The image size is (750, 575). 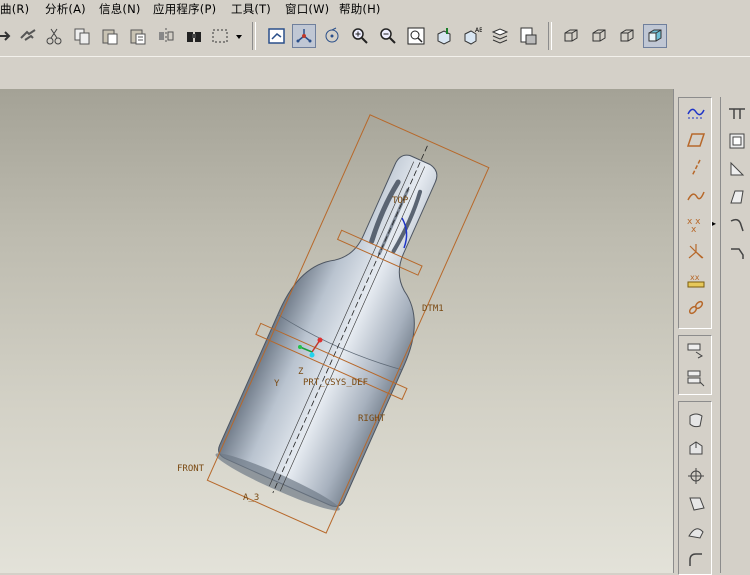 What do you see at coordinates (416, 36) in the screenshot?
I see `refit-button` at bounding box center [416, 36].